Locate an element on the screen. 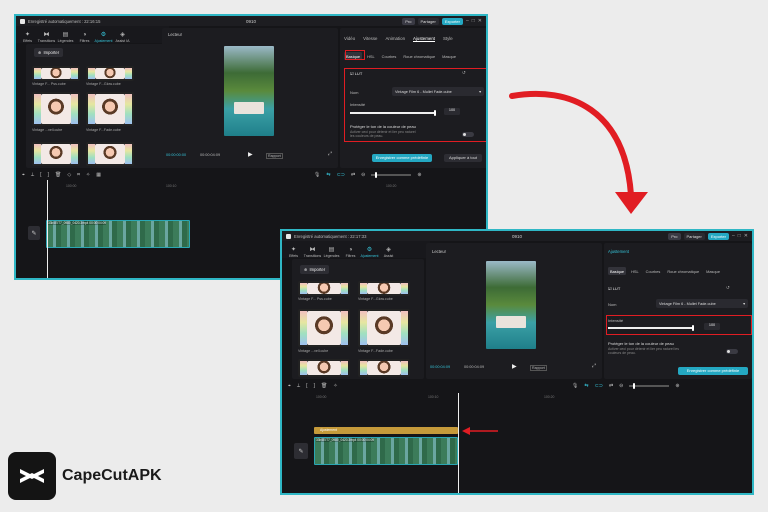 Image resolution: width=768 pixels, height=512 pixels. crop-icon: ⌗ is located at coordinates (78, 175).